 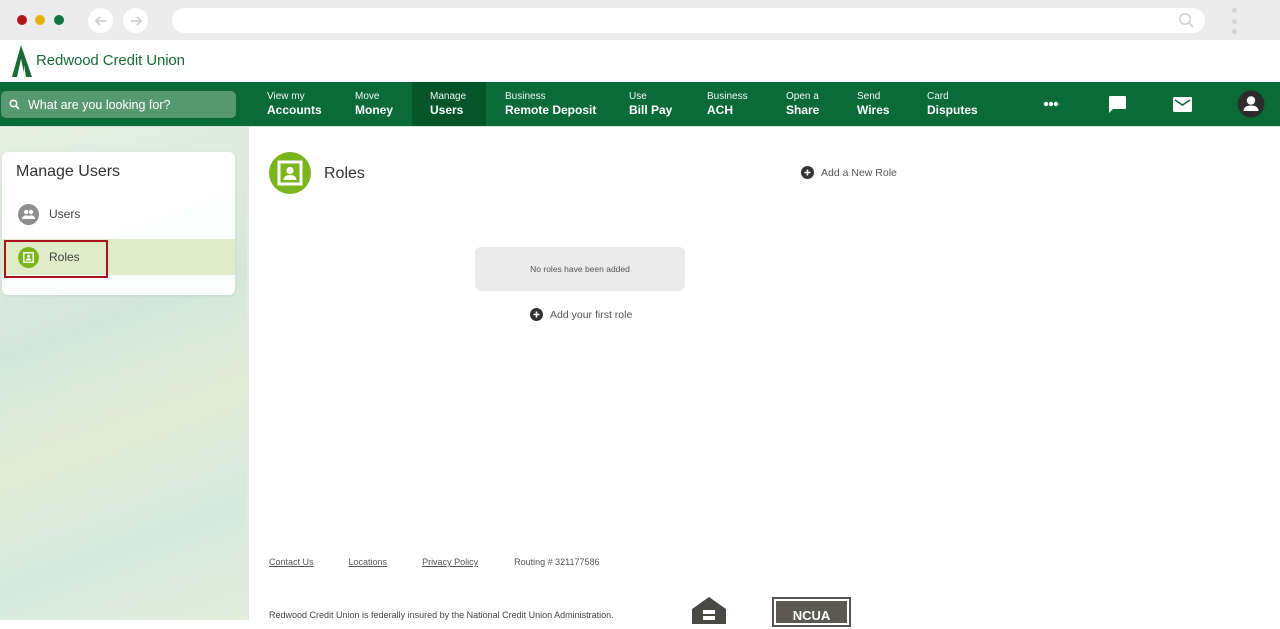 What do you see at coordinates (40, 20) in the screenshot?
I see `minimize-window-button` at bounding box center [40, 20].